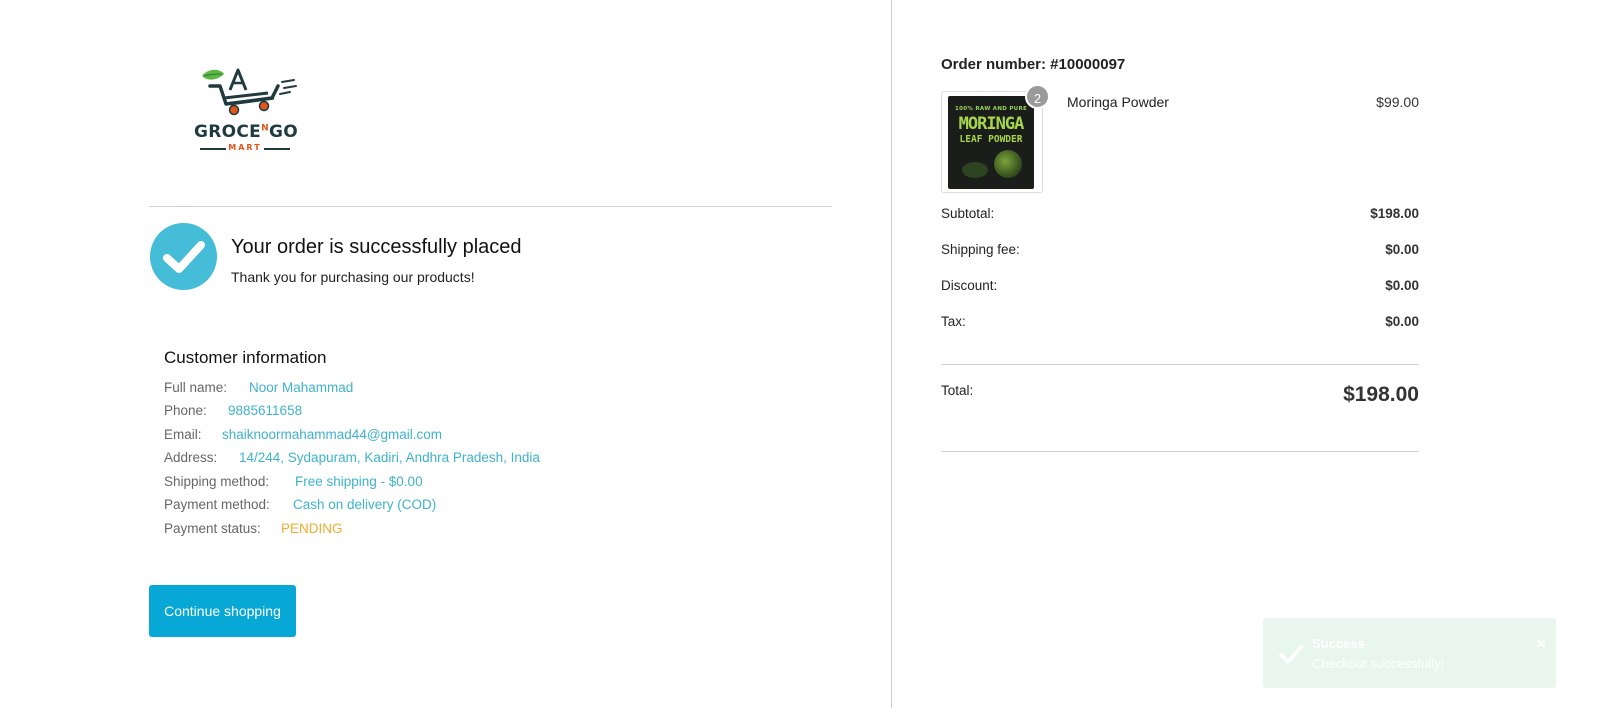  I want to click on customer-phone: Phone: 9885611658, so click(233, 410).